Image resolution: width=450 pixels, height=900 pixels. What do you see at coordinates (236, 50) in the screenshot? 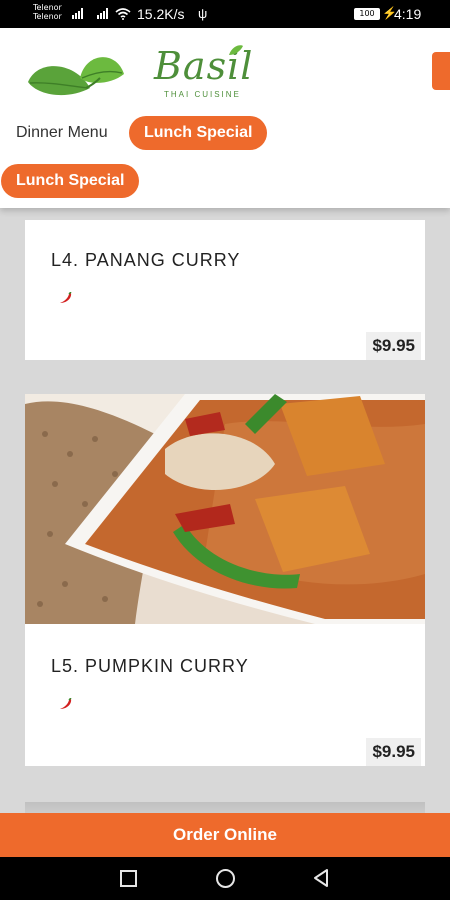
I see `logo-leaf-icon` at bounding box center [236, 50].